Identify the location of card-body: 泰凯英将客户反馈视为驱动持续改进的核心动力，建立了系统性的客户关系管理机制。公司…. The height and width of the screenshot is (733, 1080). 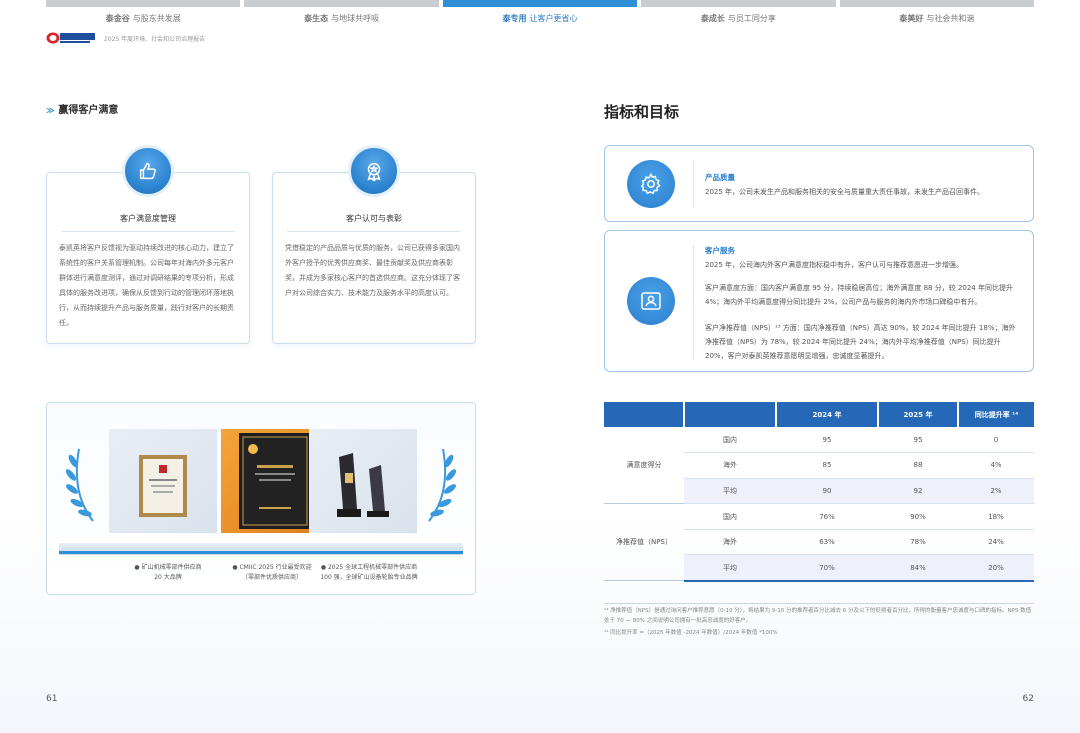
(146, 285).